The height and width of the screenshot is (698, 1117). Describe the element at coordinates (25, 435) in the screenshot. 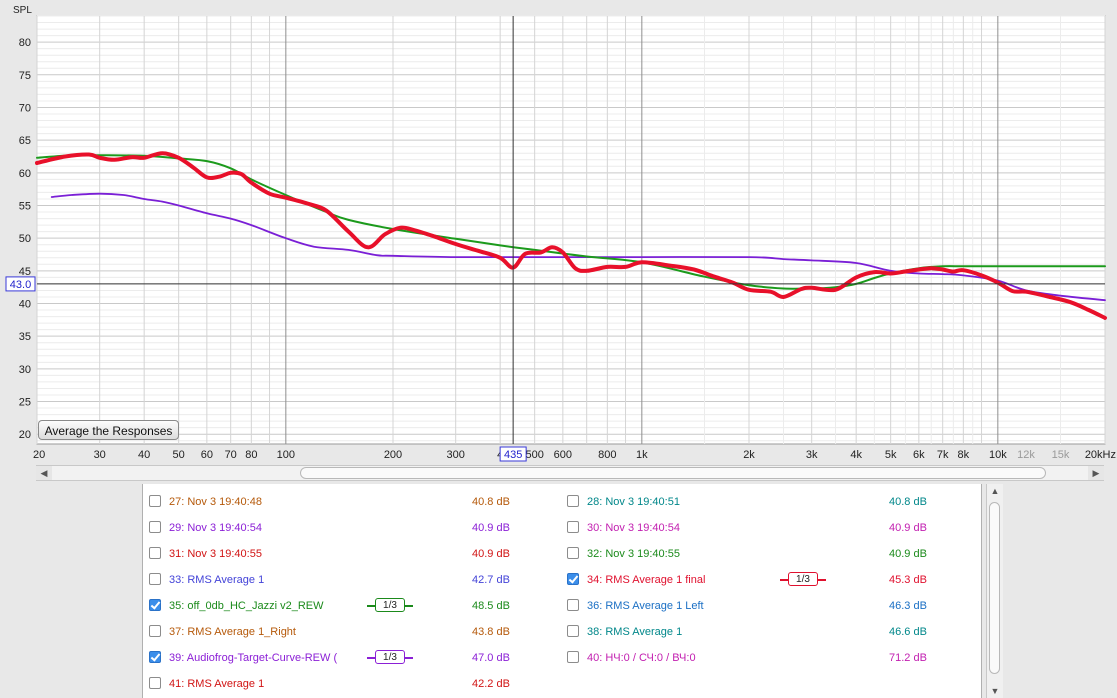

I see `y-tick-label: 20` at that location.